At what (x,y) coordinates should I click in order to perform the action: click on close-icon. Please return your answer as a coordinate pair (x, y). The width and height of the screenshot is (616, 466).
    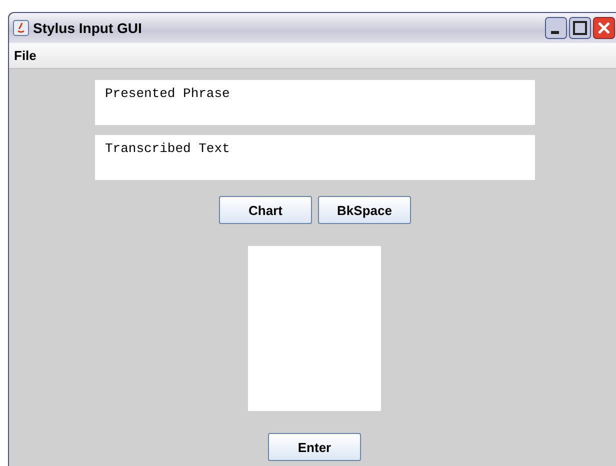
    Looking at the image, I should click on (604, 28).